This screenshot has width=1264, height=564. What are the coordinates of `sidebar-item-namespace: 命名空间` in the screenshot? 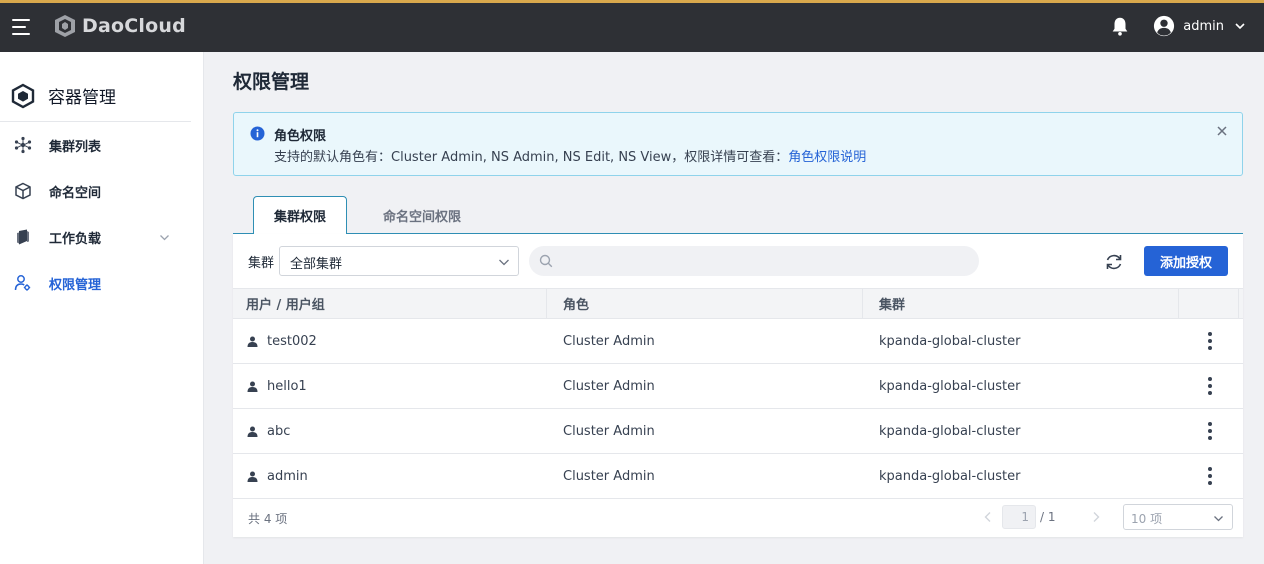 It's located at (101, 191).